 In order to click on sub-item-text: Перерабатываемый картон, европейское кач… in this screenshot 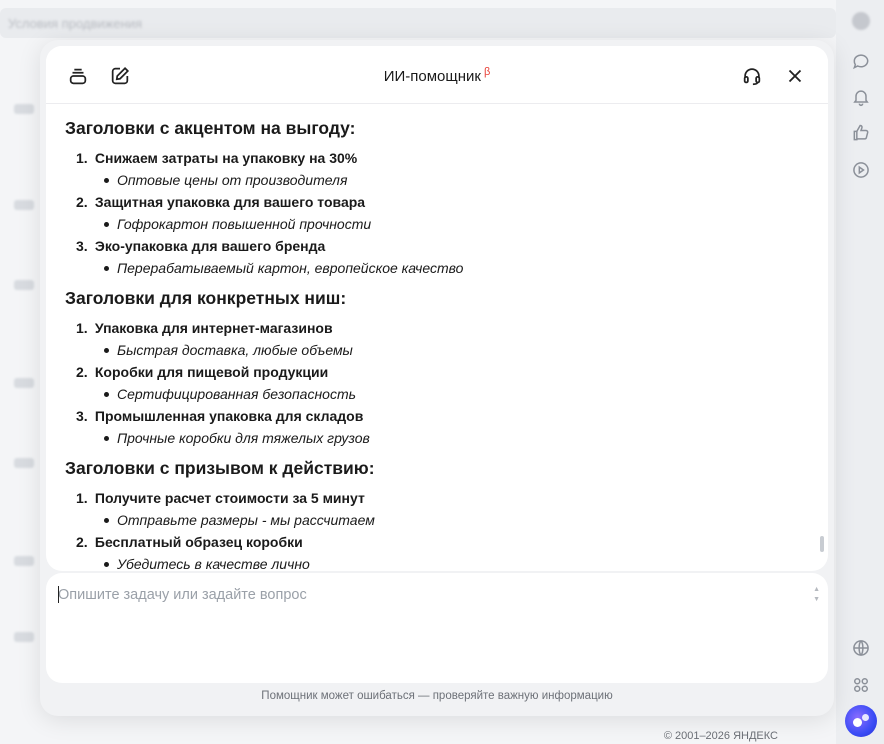, I will do `click(290, 268)`.